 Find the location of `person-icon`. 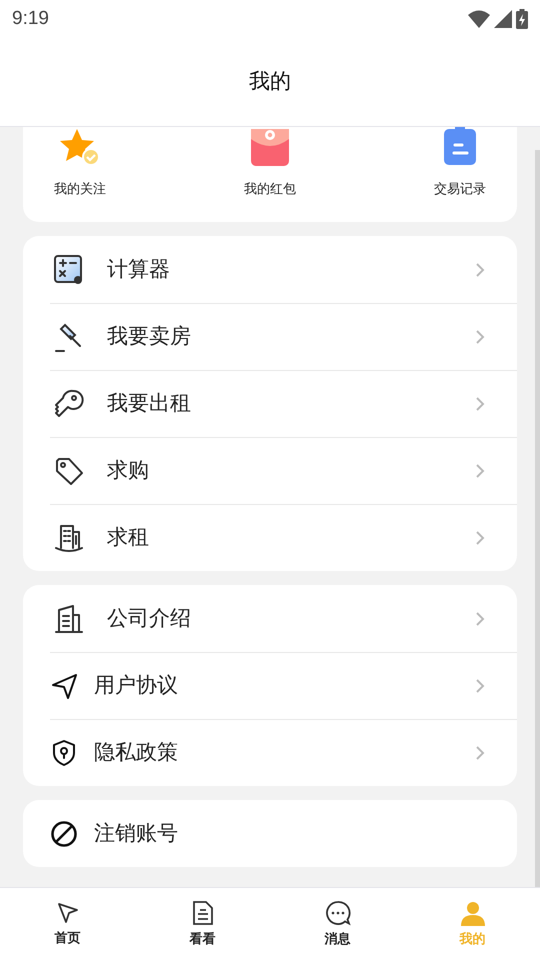

person-icon is located at coordinates (473, 913).